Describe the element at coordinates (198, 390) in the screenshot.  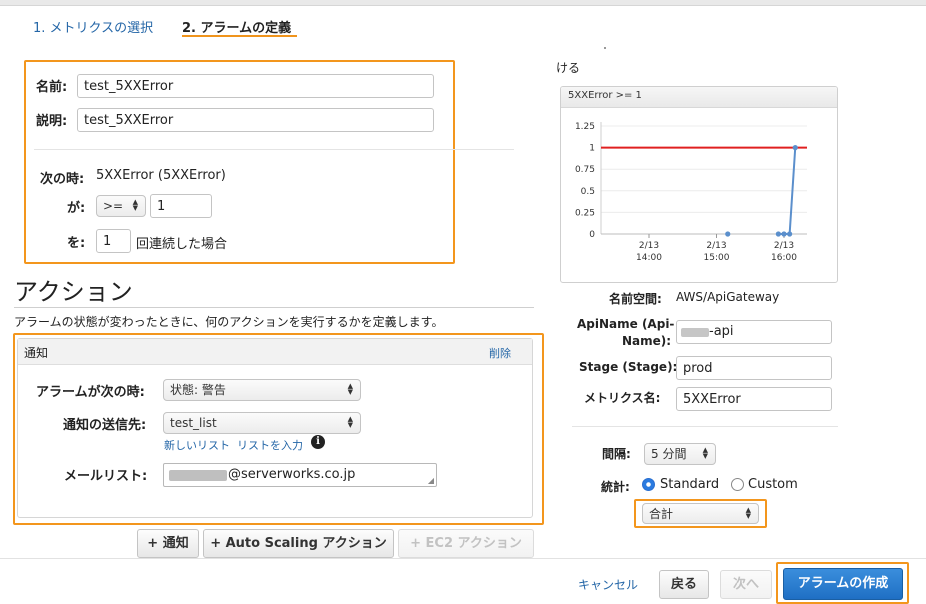
I see `alarm-state-value: 状態: 警告` at that location.